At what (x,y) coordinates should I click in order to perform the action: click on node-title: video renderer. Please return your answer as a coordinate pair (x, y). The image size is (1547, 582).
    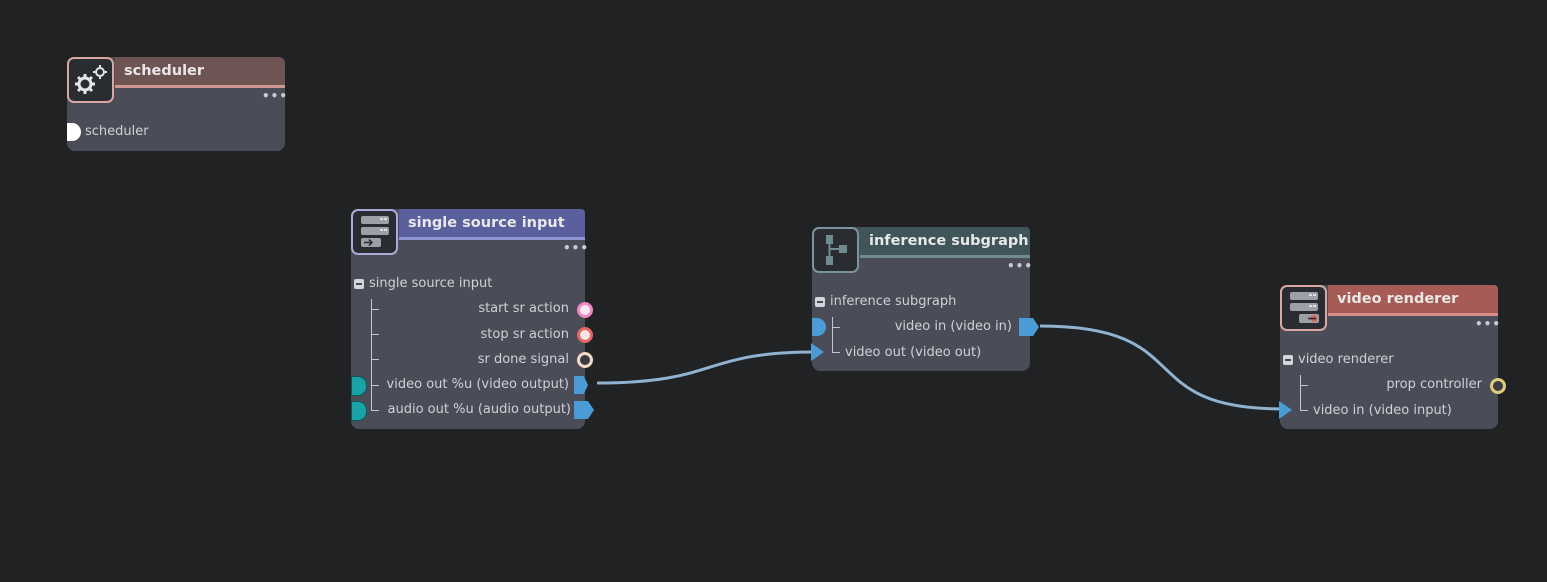
    Looking at the image, I should click on (1413, 300).